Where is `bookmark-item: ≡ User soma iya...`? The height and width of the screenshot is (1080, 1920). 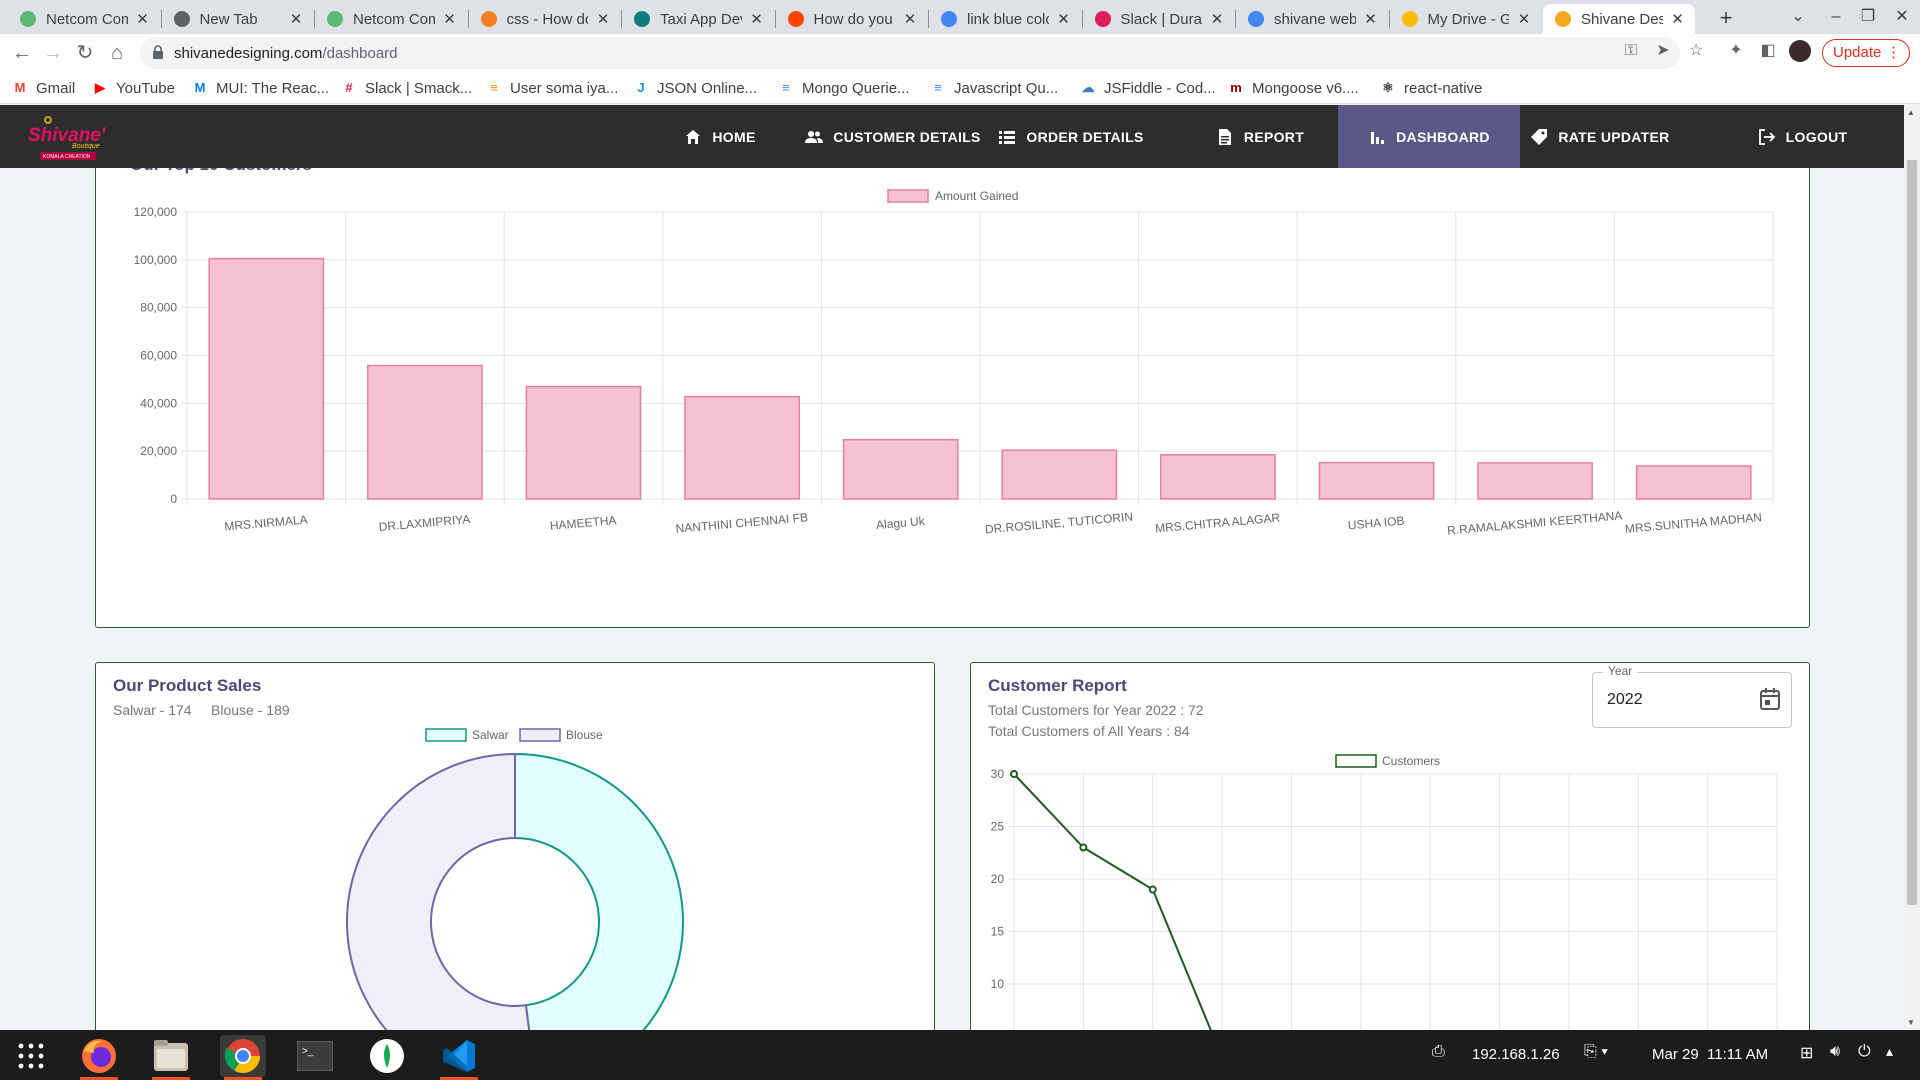 bookmark-item: ≡ User soma iya... is located at coordinates (552, 88).